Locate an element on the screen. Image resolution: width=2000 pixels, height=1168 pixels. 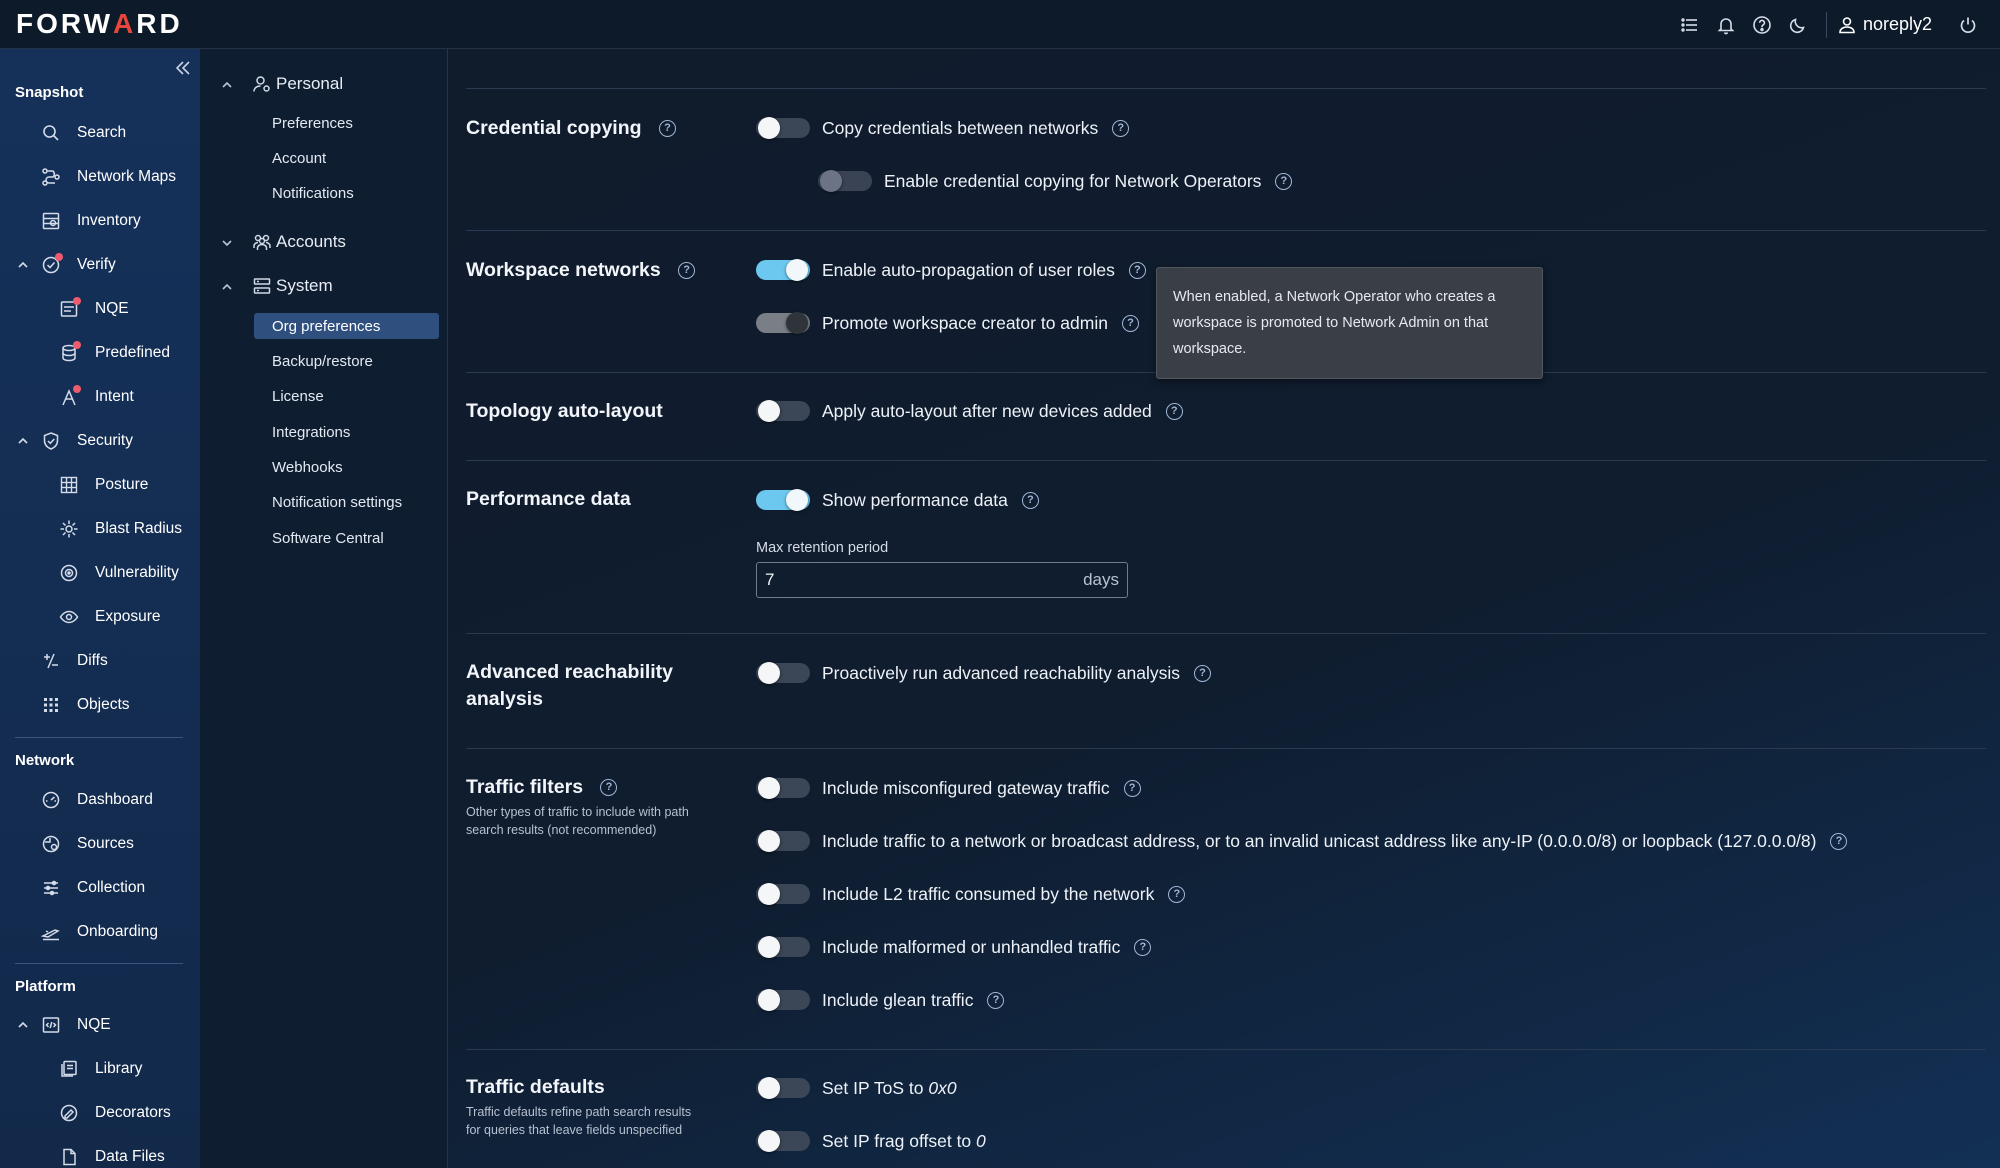
broadcast-toggle is located at coordinates (783, 841).